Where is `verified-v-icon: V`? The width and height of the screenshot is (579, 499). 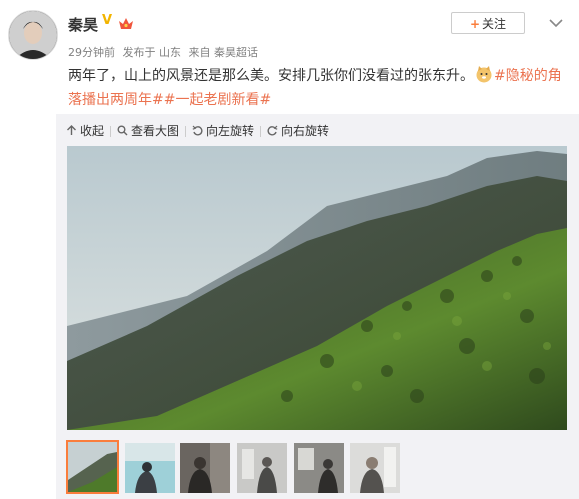 verified-v-icon: V is located at coordinates (107, 20).